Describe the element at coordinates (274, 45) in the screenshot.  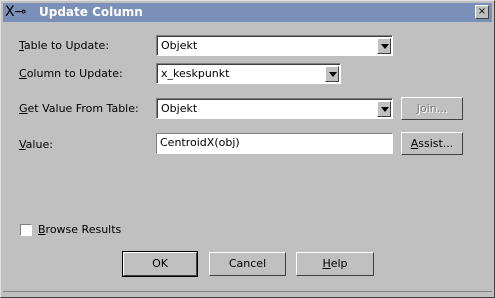
I see `table-to-update-combo: Objekt` at that location.